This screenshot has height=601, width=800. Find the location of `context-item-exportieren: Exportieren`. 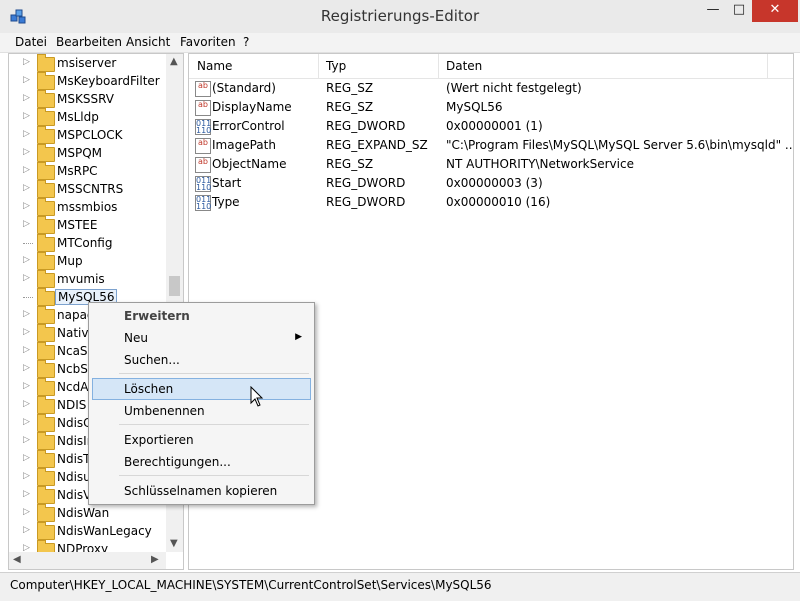

context-item-exportieren: Exportieren is located at coordinates (159, 440).